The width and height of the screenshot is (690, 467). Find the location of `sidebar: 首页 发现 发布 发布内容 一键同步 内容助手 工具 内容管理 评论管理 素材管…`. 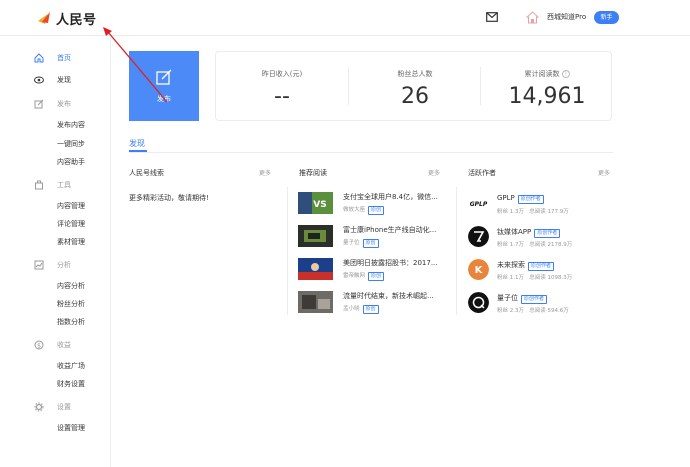

sidebar: 首页 发现 发布 发布内容 一键同步 内容助手 工具 内容管理 评论管理 素材管… is located at coordinates (55, 252).